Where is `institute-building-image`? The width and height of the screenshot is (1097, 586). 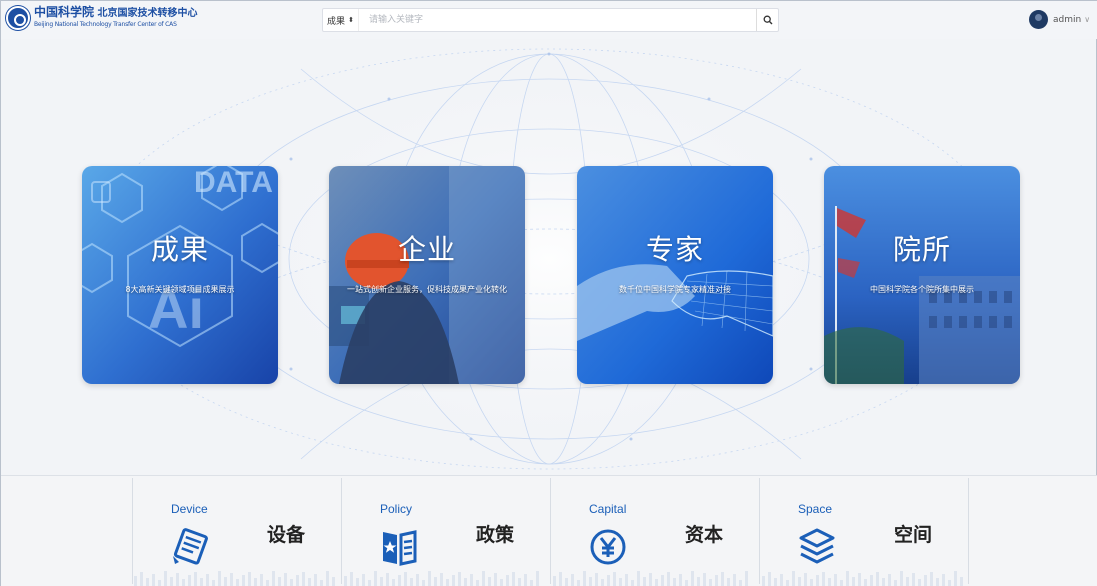 institute-building-image is located at coordinates (922, 275).